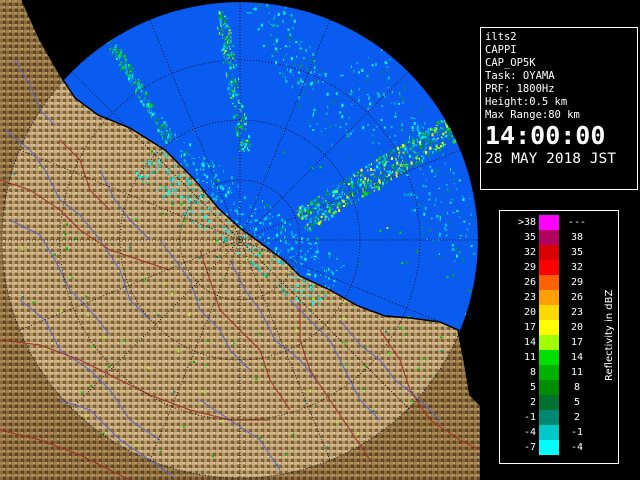 The height and width of the screenshot is (480, 640). What do you see at coordinates (549, 327) in the screenshot?
I see `legend-color-swatch` at bounding box center [549, 327].